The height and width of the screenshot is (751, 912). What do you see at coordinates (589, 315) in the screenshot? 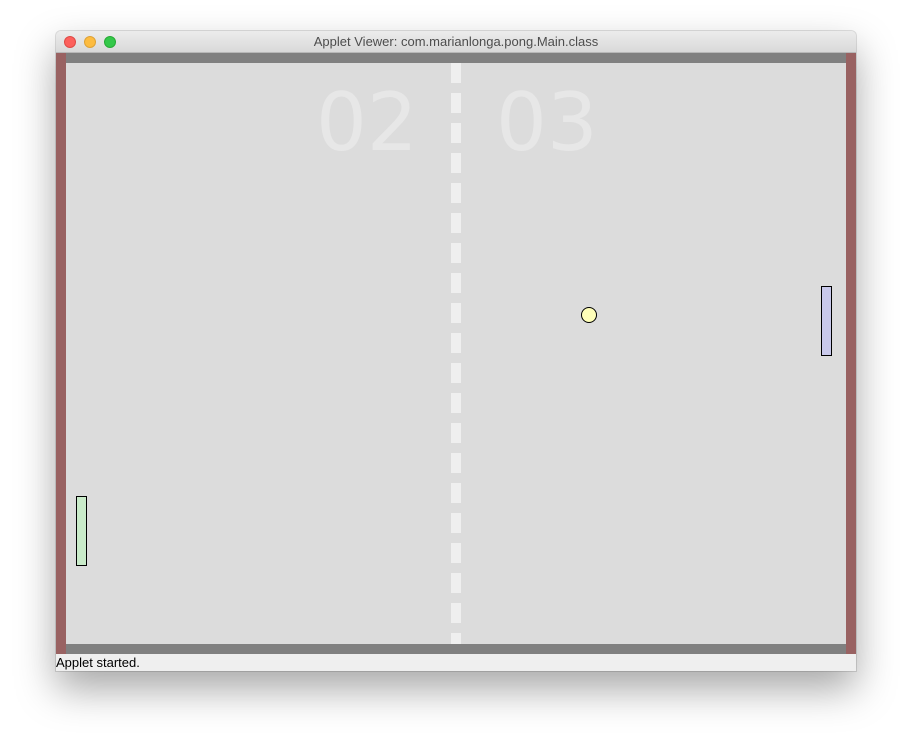
I see `ball` at bounding box center [589, 315].